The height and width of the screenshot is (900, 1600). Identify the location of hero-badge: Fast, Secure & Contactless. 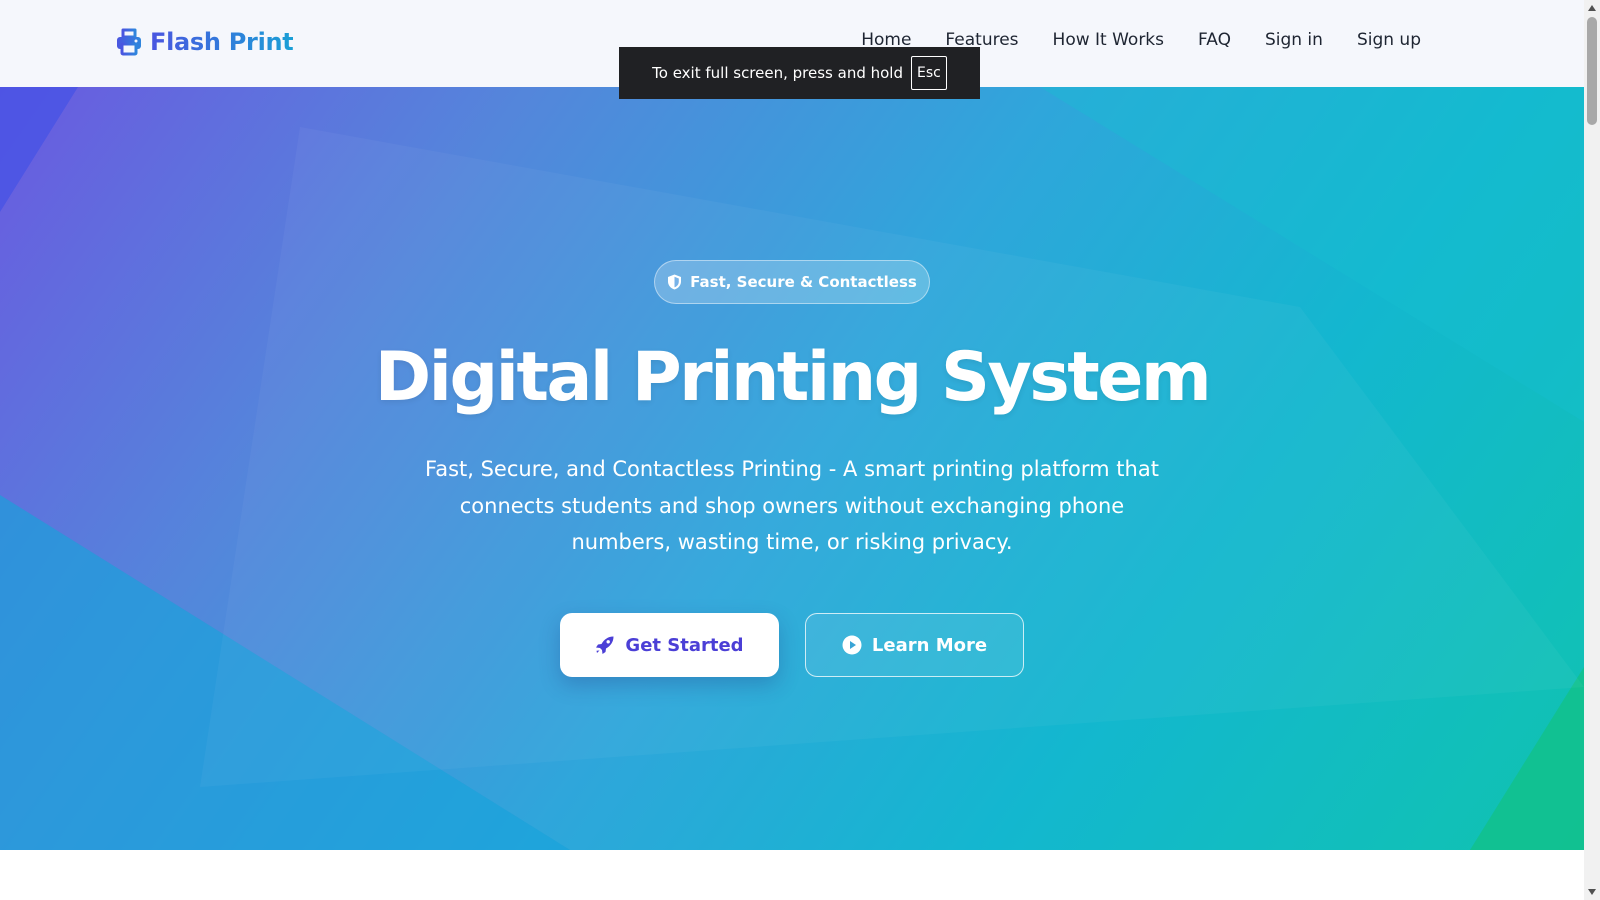
(792, 282).